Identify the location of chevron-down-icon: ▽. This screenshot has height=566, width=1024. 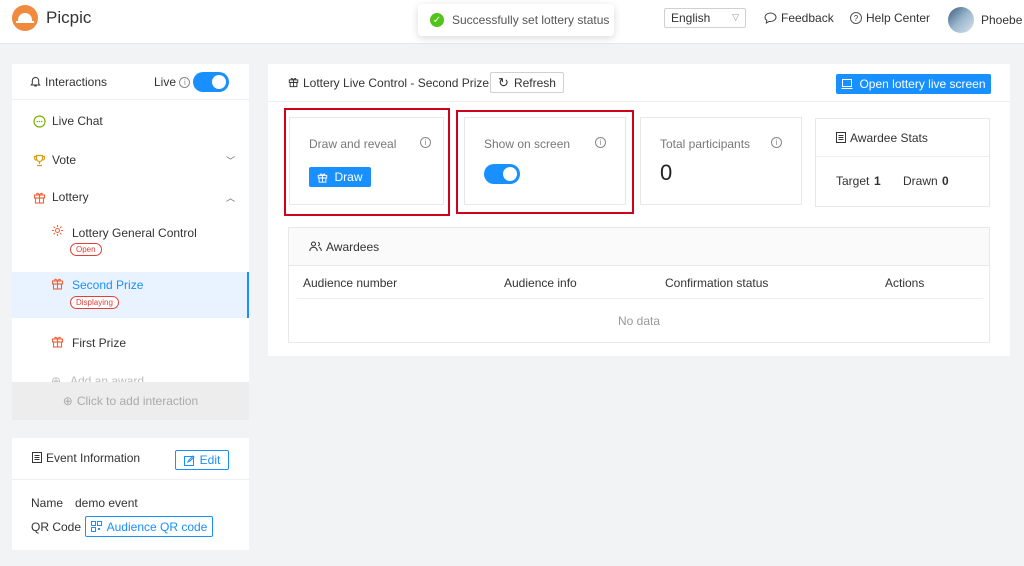
(735, 17).